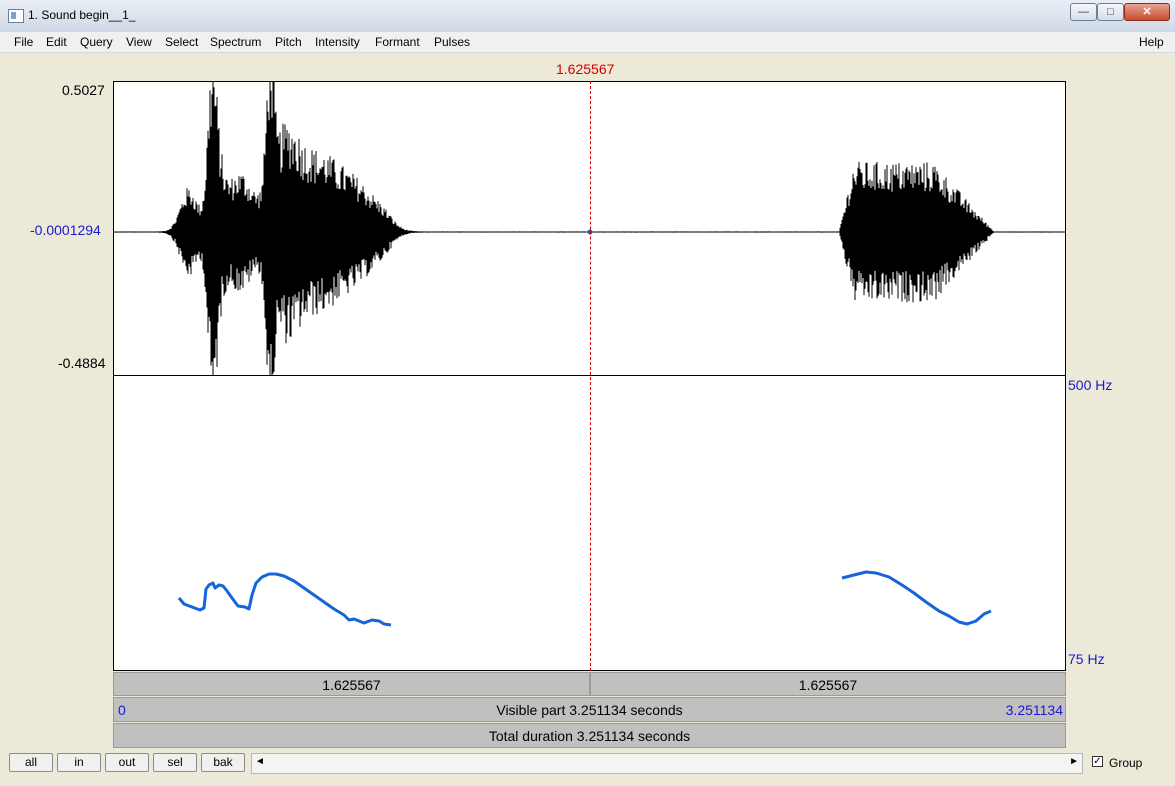 Image resolution: width=1175 pixels, height=786 pixels. Describe the element at coordinates (31, 762) in the screenshot. I see `zoom-all-button: all` at that location.